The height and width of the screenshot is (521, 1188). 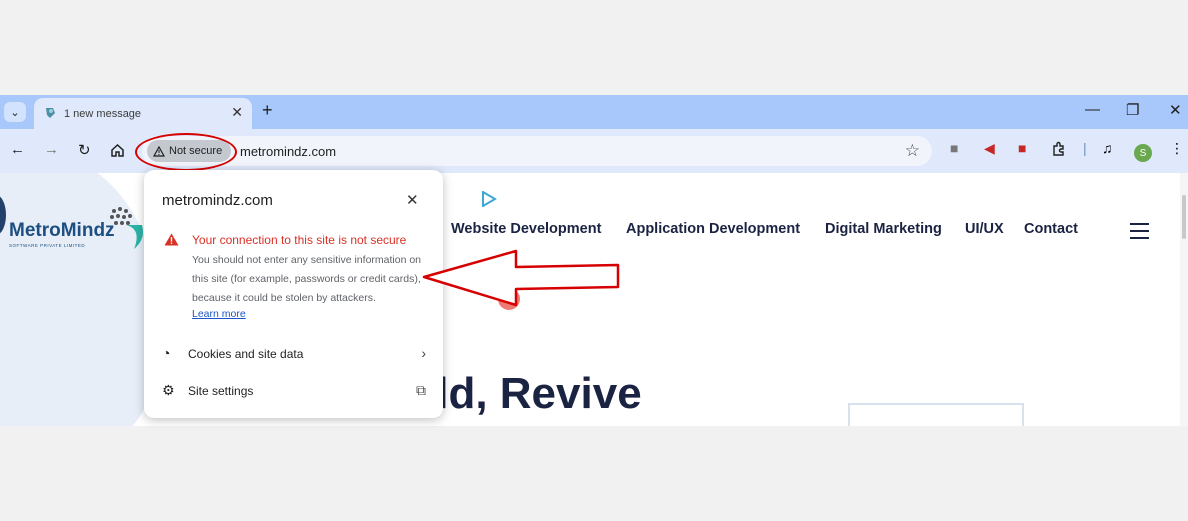 I want to click on annotation-arrow, so click(x=521, y=278).